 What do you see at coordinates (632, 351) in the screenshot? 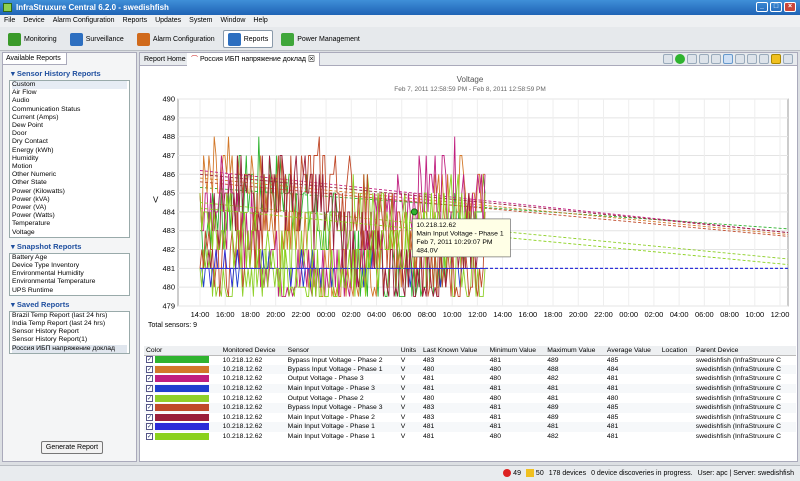
I see `column-header: Average Value` at bounding box center [632, 351].